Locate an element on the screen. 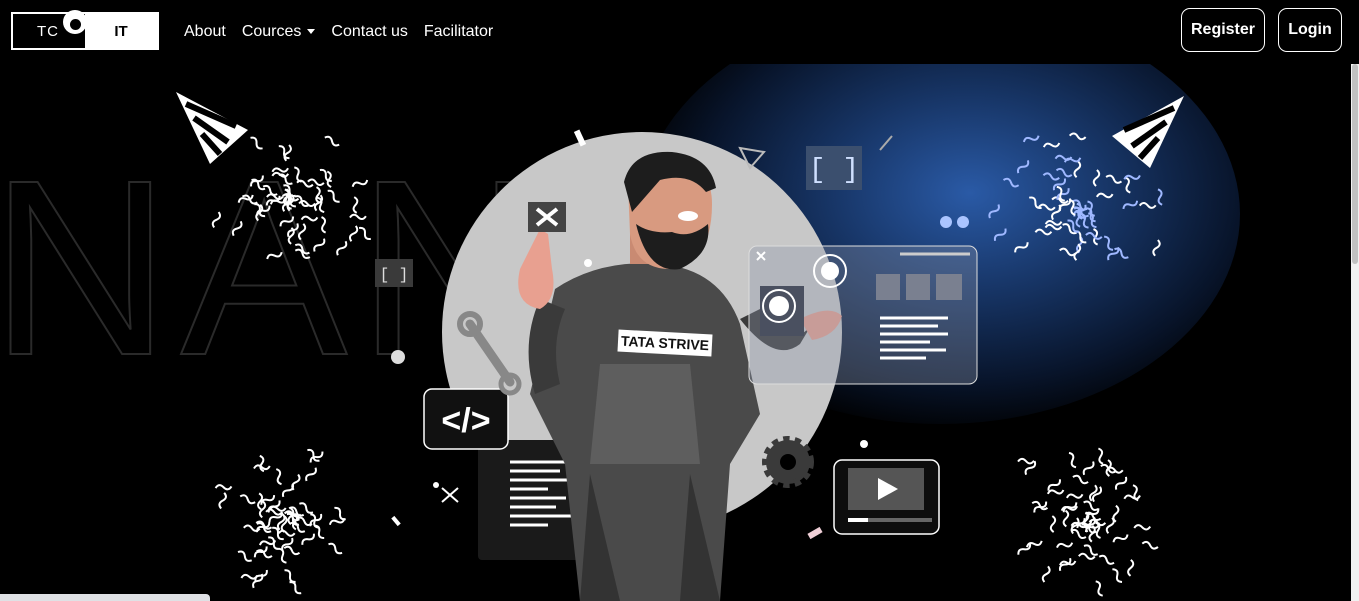 The image size is (1359, 601). logo-right: IT is located at coordinates (121, 31).